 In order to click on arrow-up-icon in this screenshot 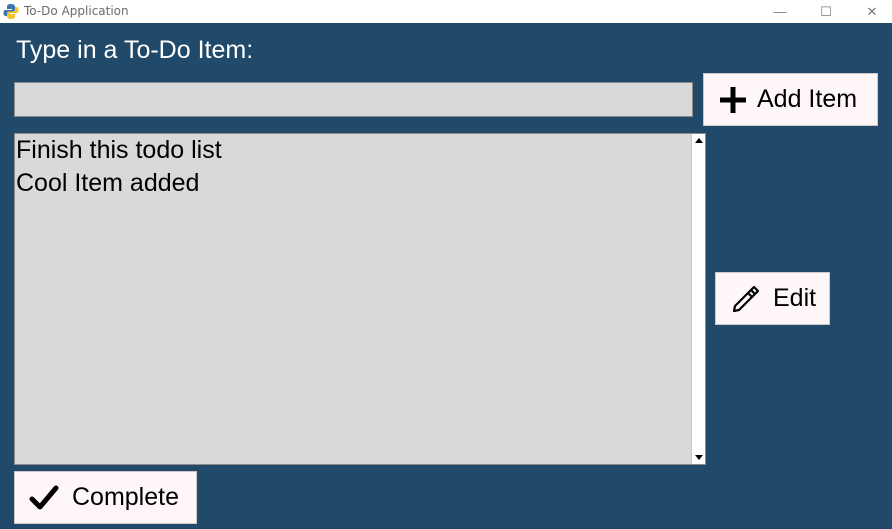, I will do `click(698, 140)`.